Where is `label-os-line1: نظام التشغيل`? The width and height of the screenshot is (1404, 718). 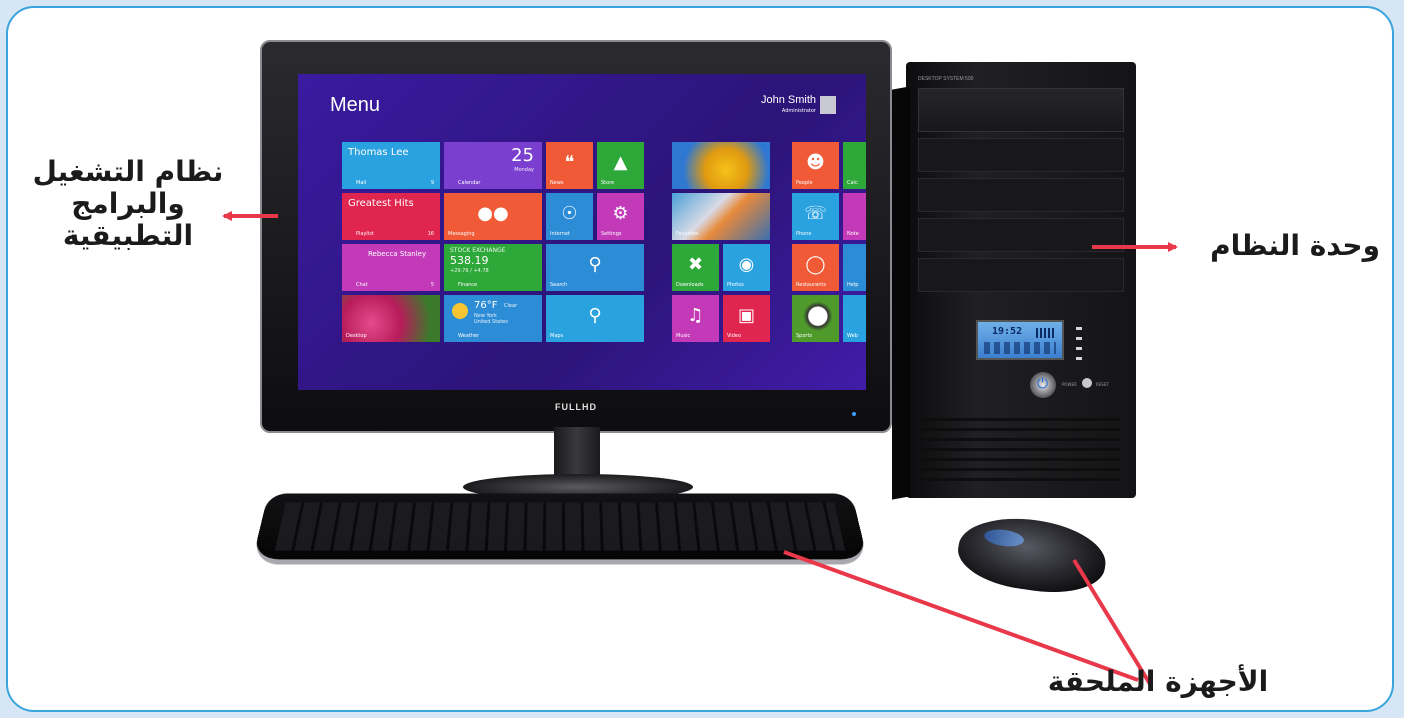 label-os-line1: نظام التشغيل is located at coordinates (128, 171).